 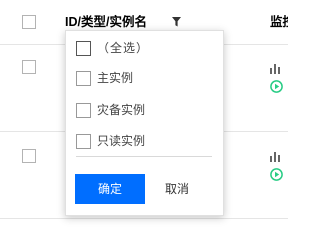 I want to click on filter-option-disaster-recovery-instance: 灾备实例, so click(x=110, y=110).